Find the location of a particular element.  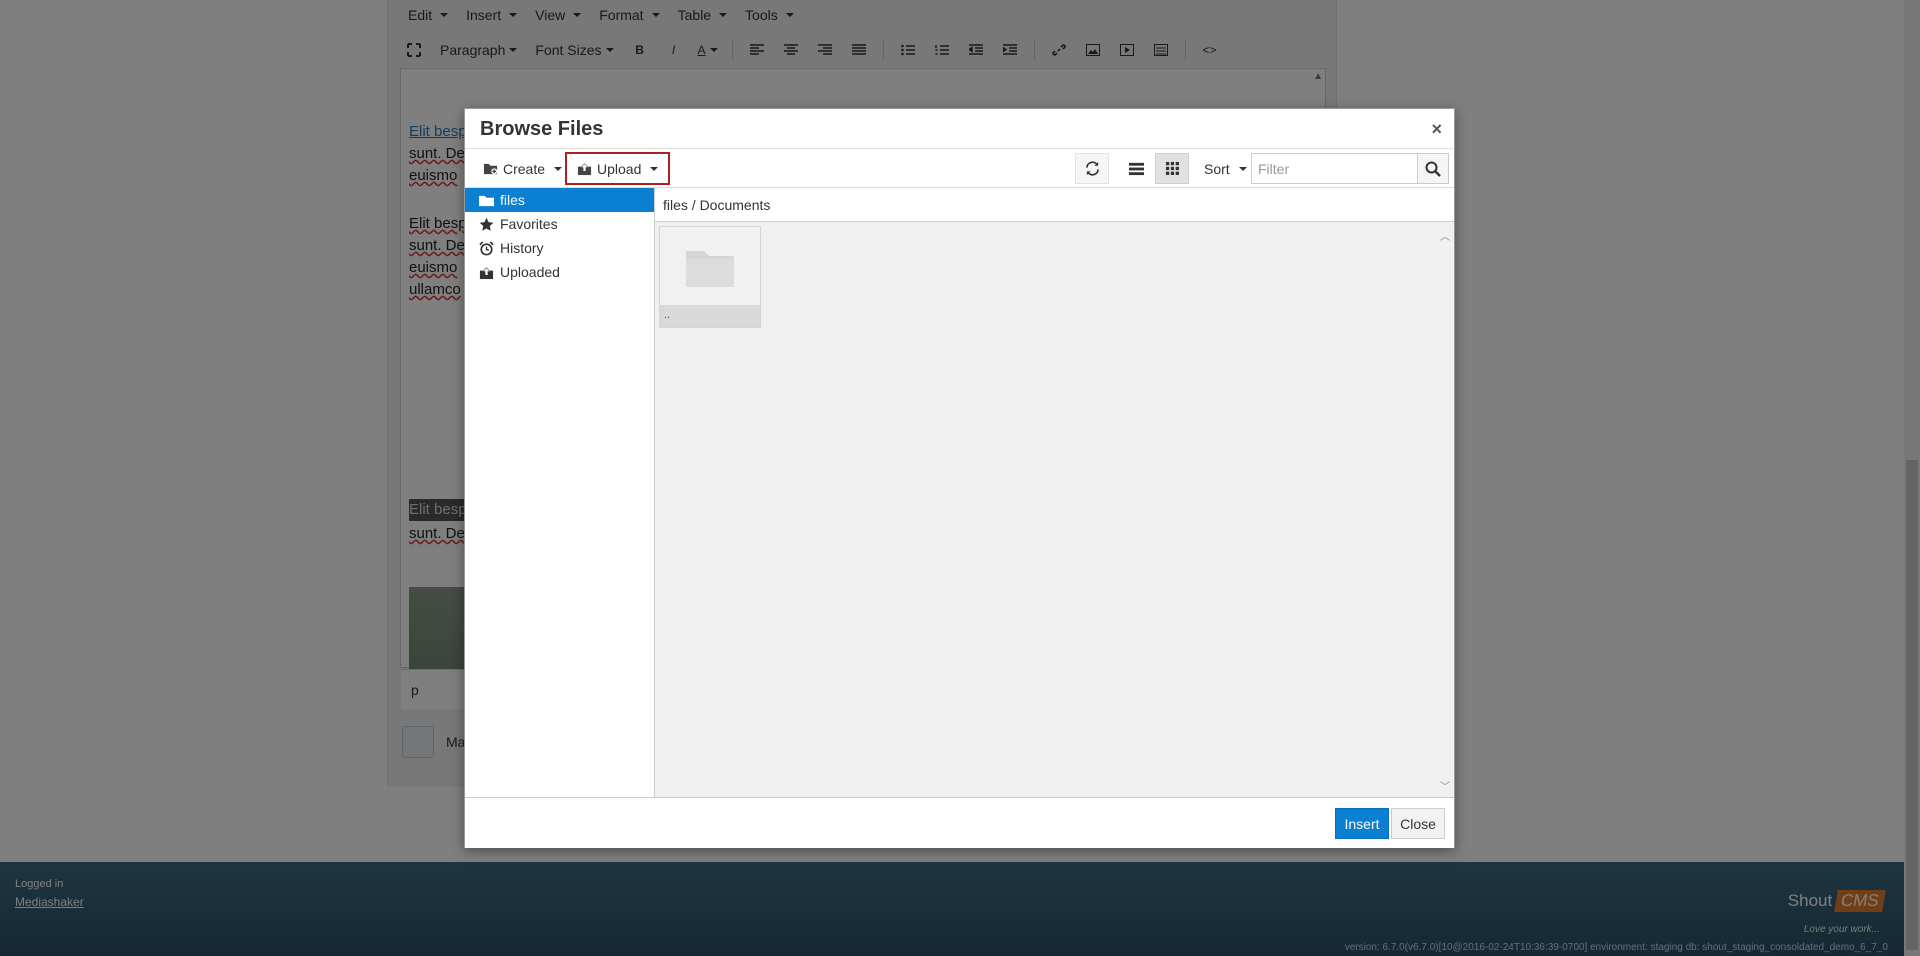

refresh-icon is located at coordinates (1092, 168).